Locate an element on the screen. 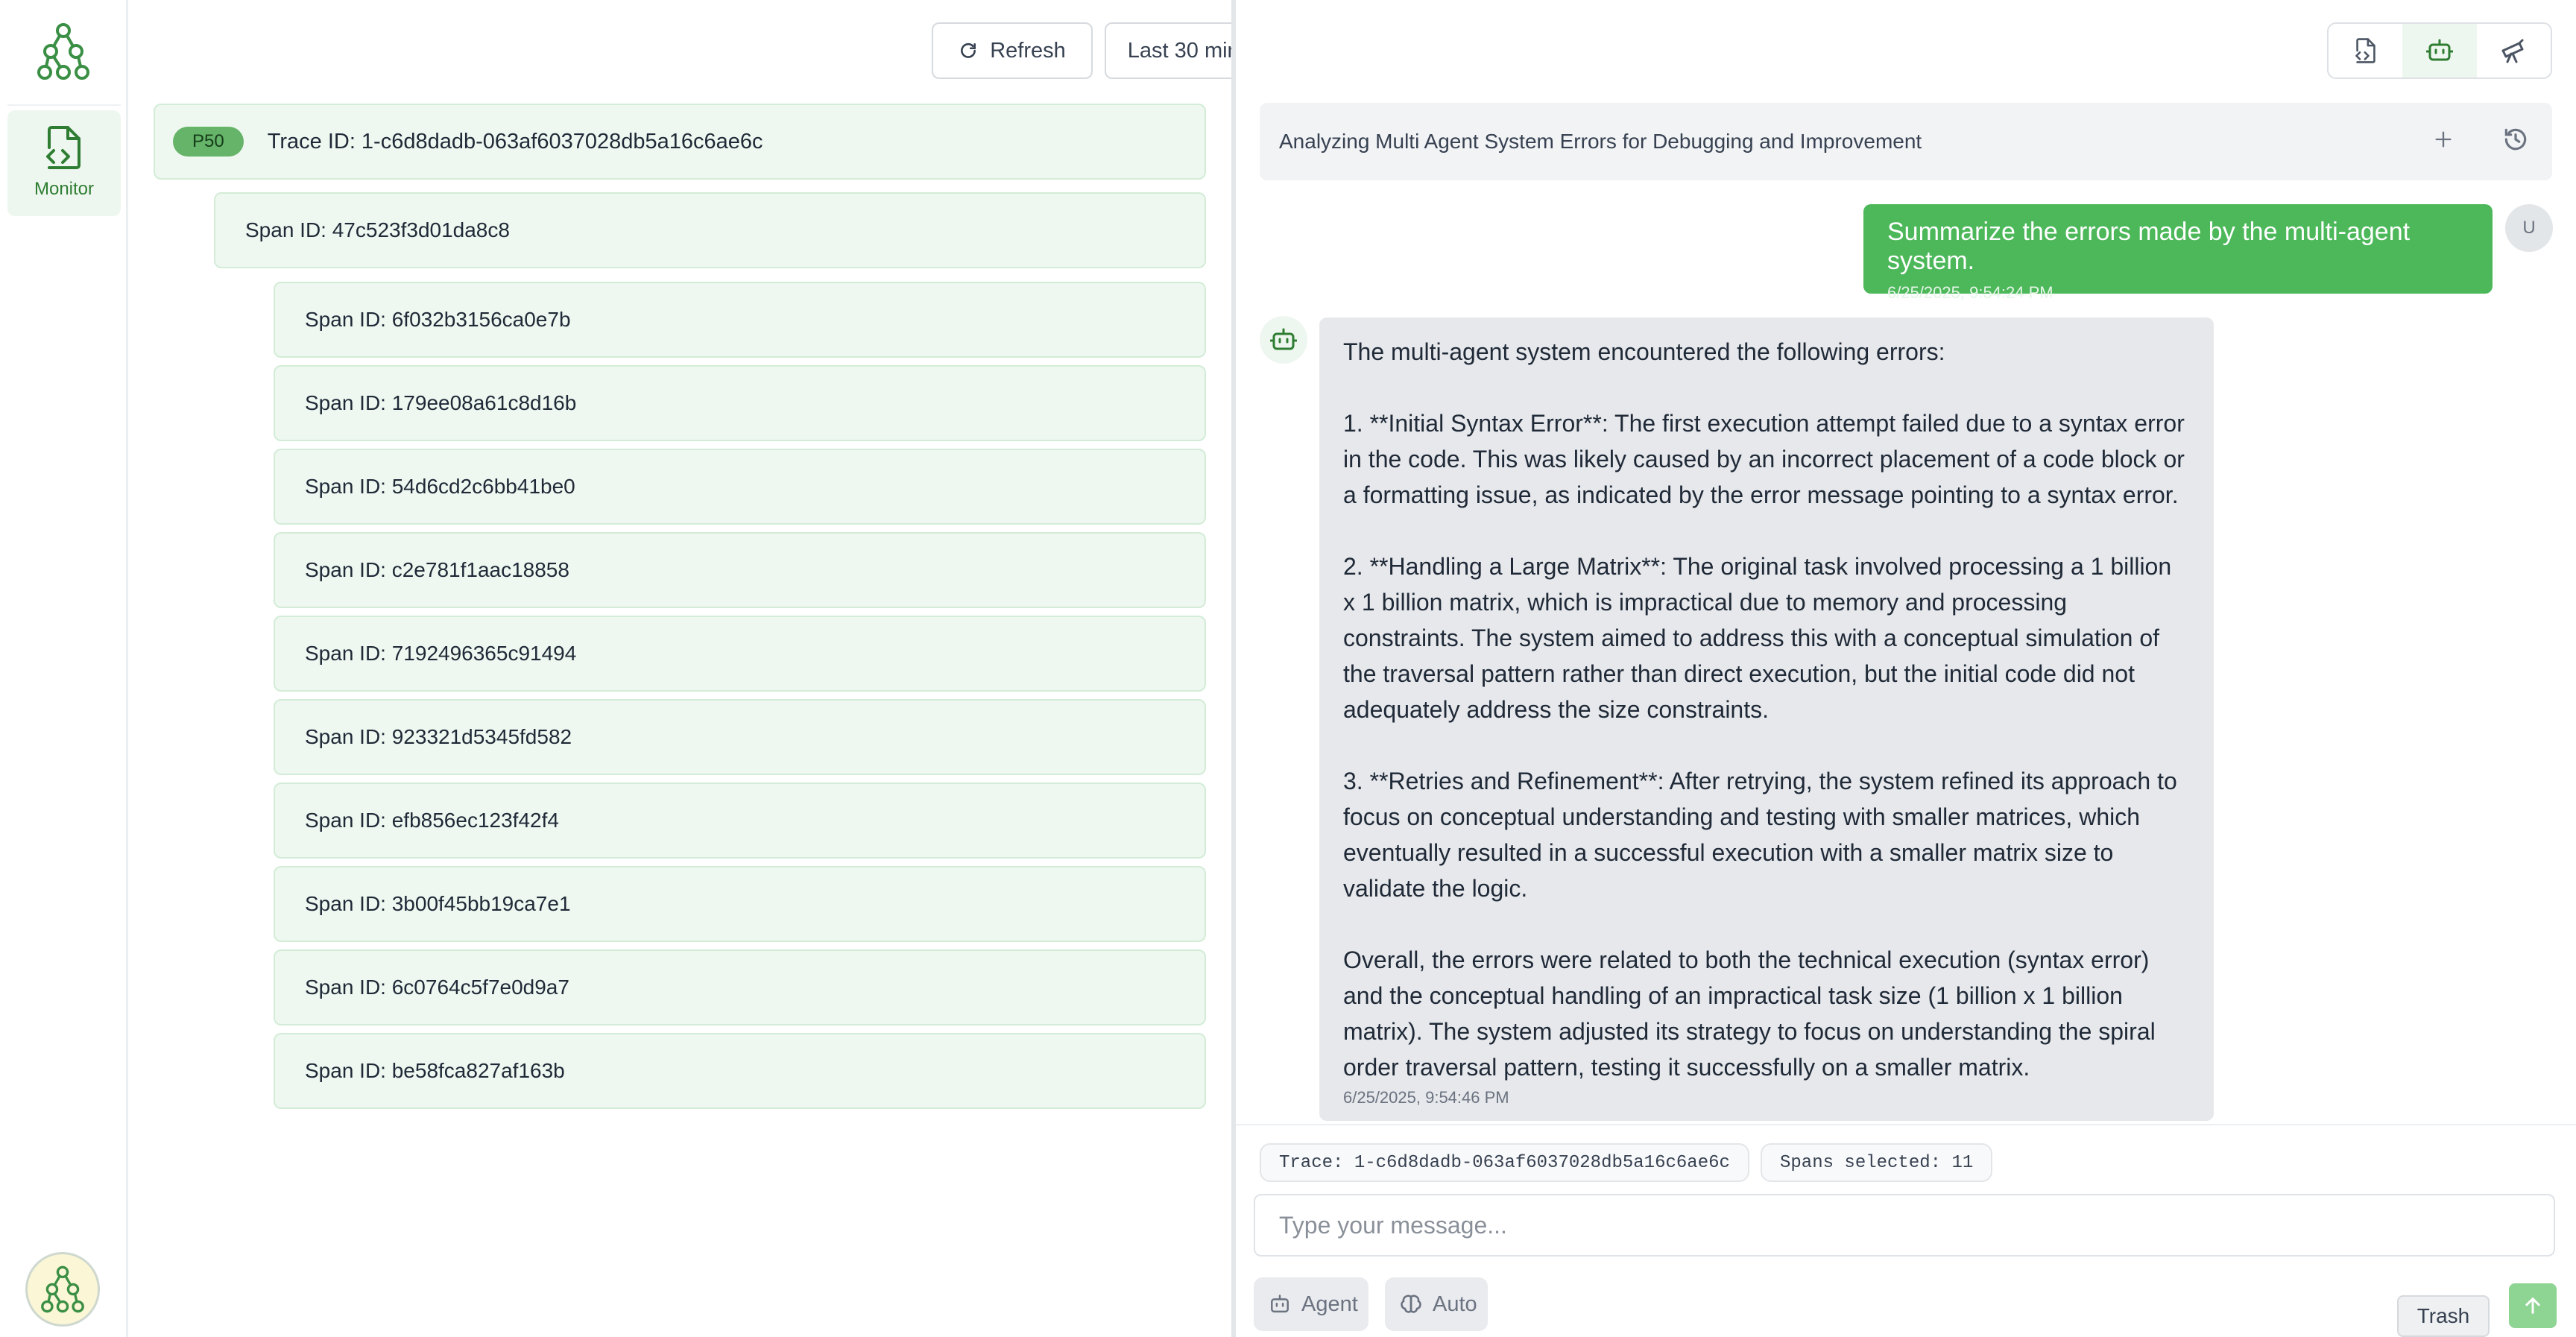 The height and width of the screenshot is (1337, 2576). explore-button is located at coordinates (2514, 51).